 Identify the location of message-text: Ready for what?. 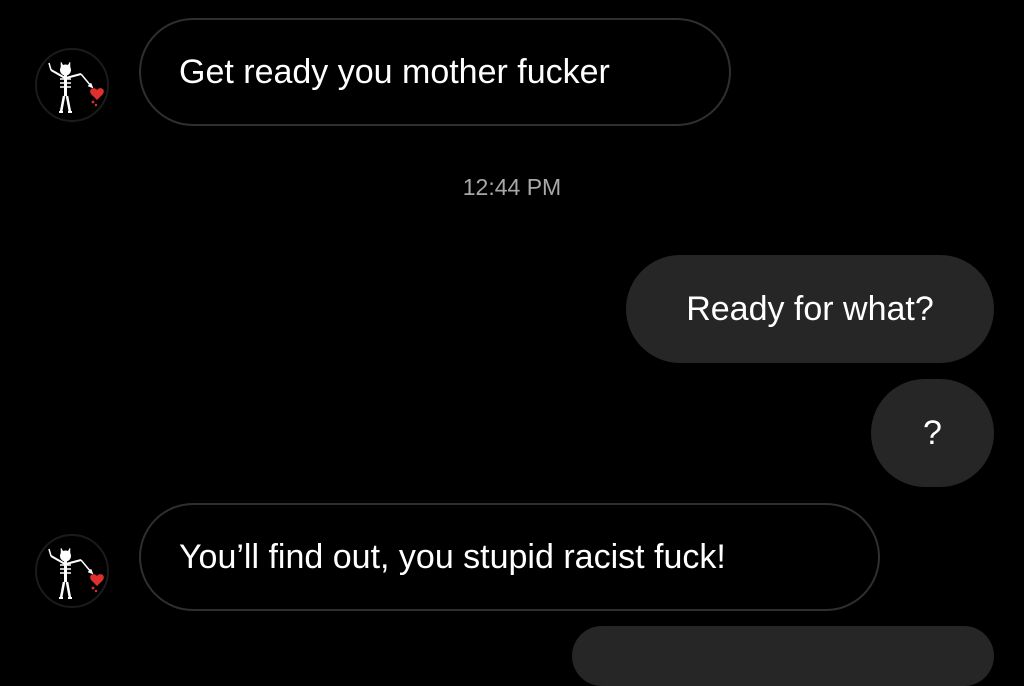
(810, 308).